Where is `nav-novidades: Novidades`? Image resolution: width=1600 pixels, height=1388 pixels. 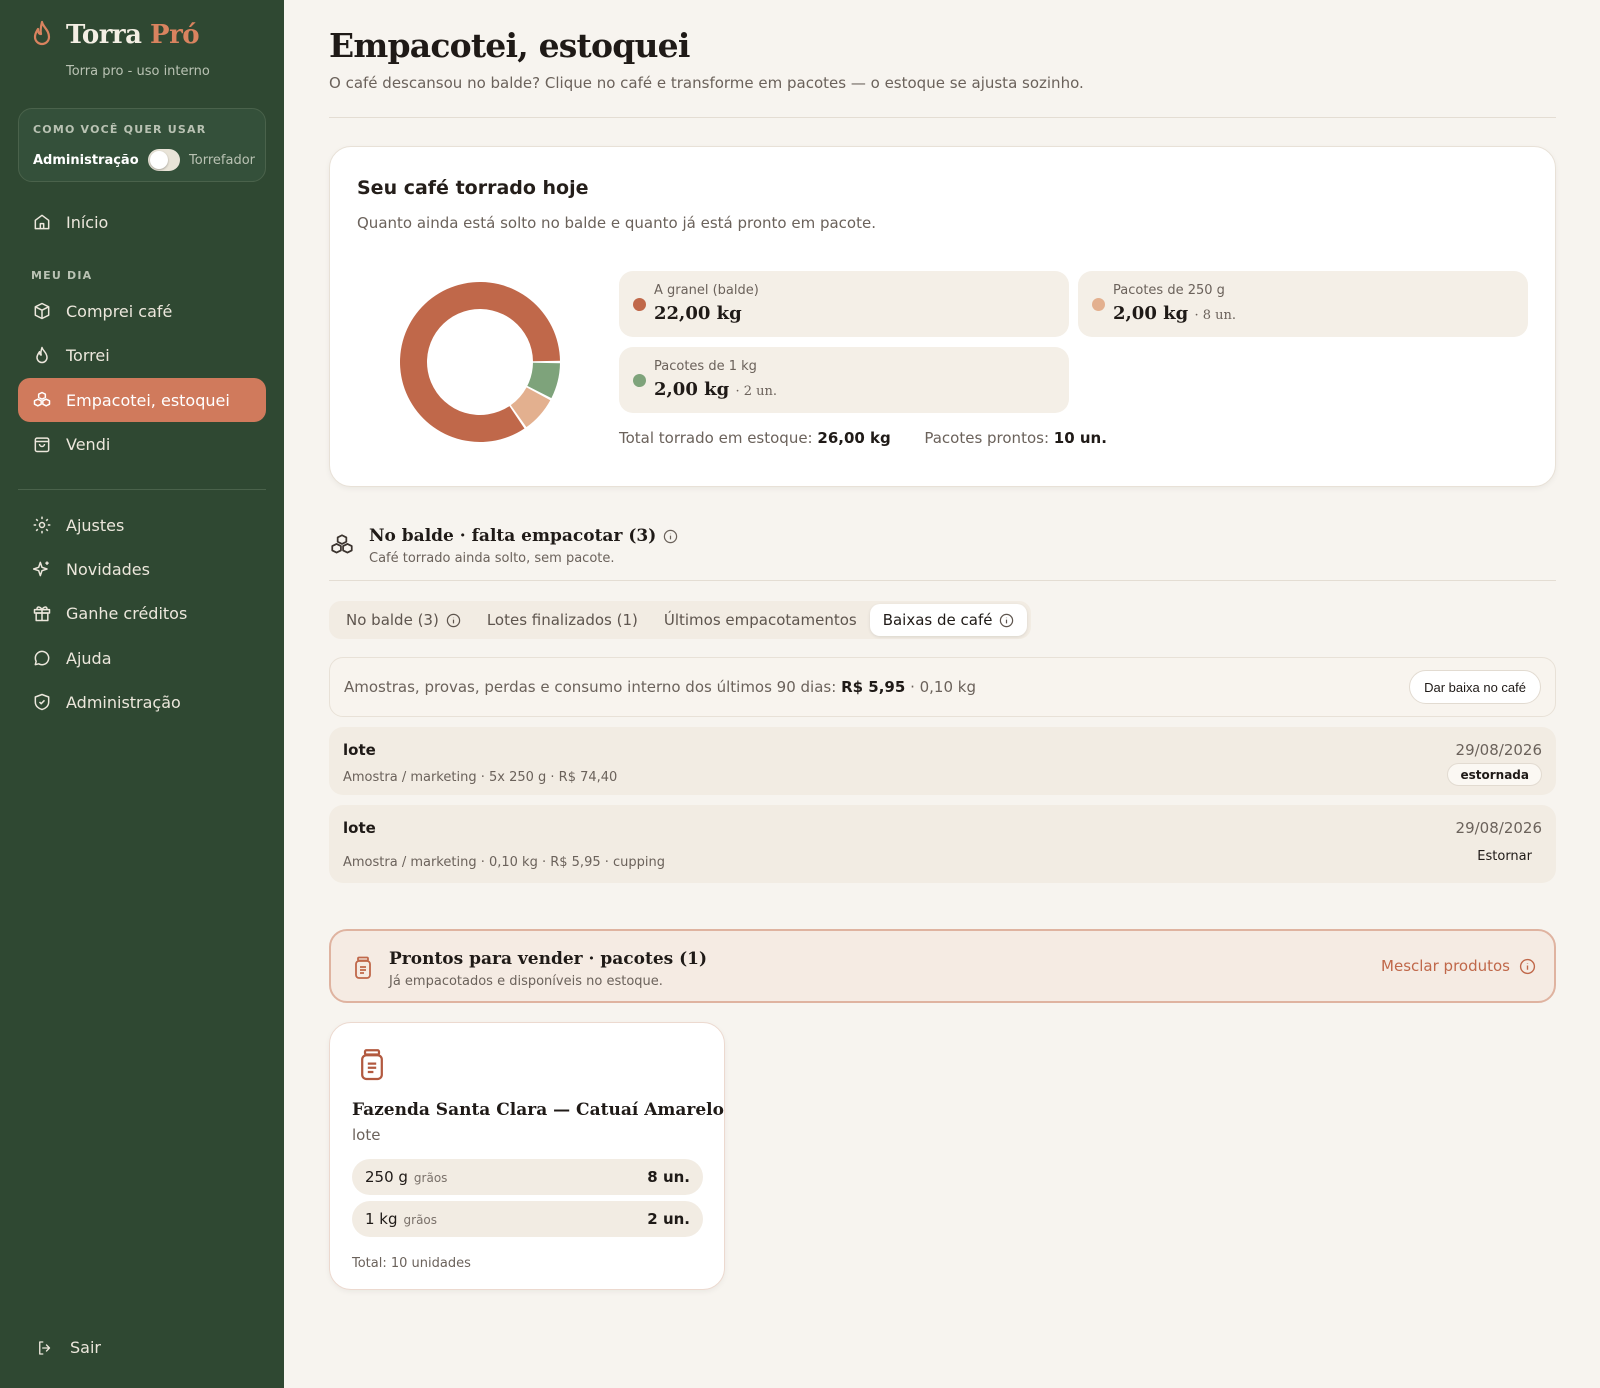 nav-novidades: Novidades is located at coordinates (142, 569).